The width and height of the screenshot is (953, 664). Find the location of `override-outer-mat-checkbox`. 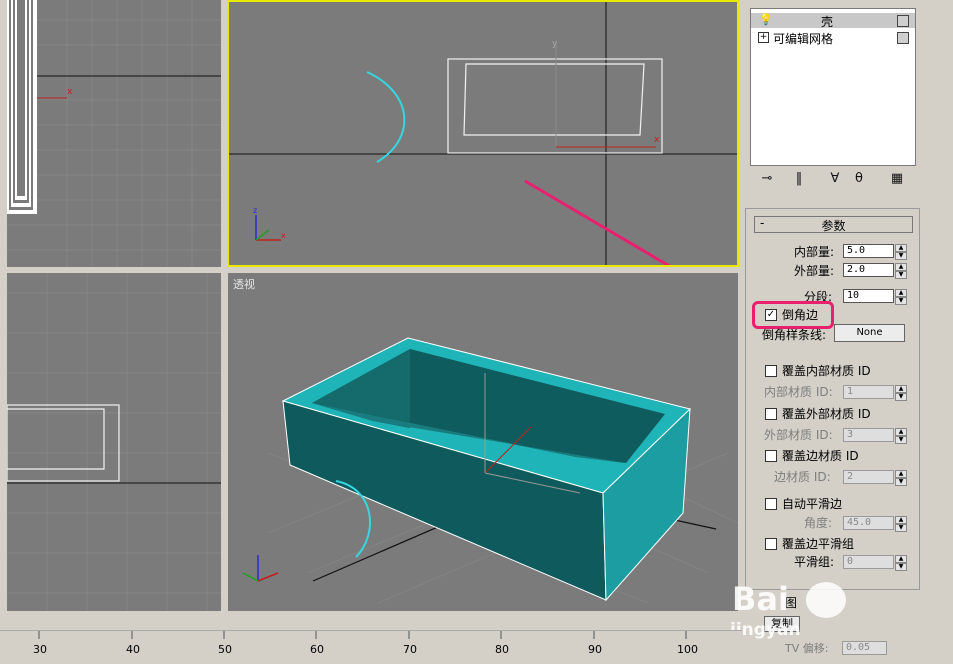

override-outer-mat-checkbox is located at coordinates (771, 414).